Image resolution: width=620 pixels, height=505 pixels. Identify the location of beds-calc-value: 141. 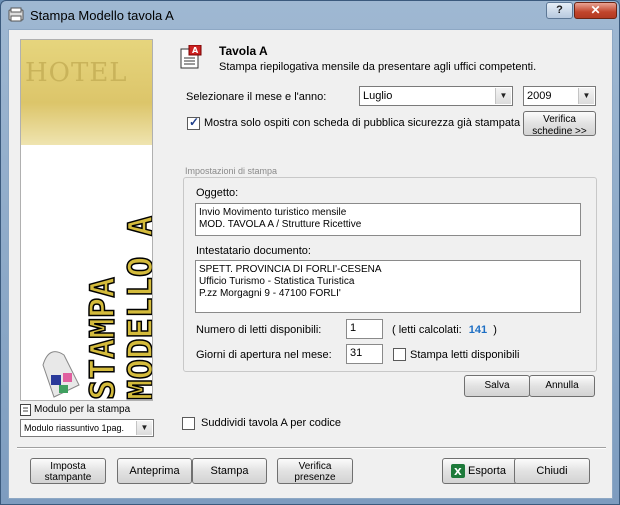
(478, 330).